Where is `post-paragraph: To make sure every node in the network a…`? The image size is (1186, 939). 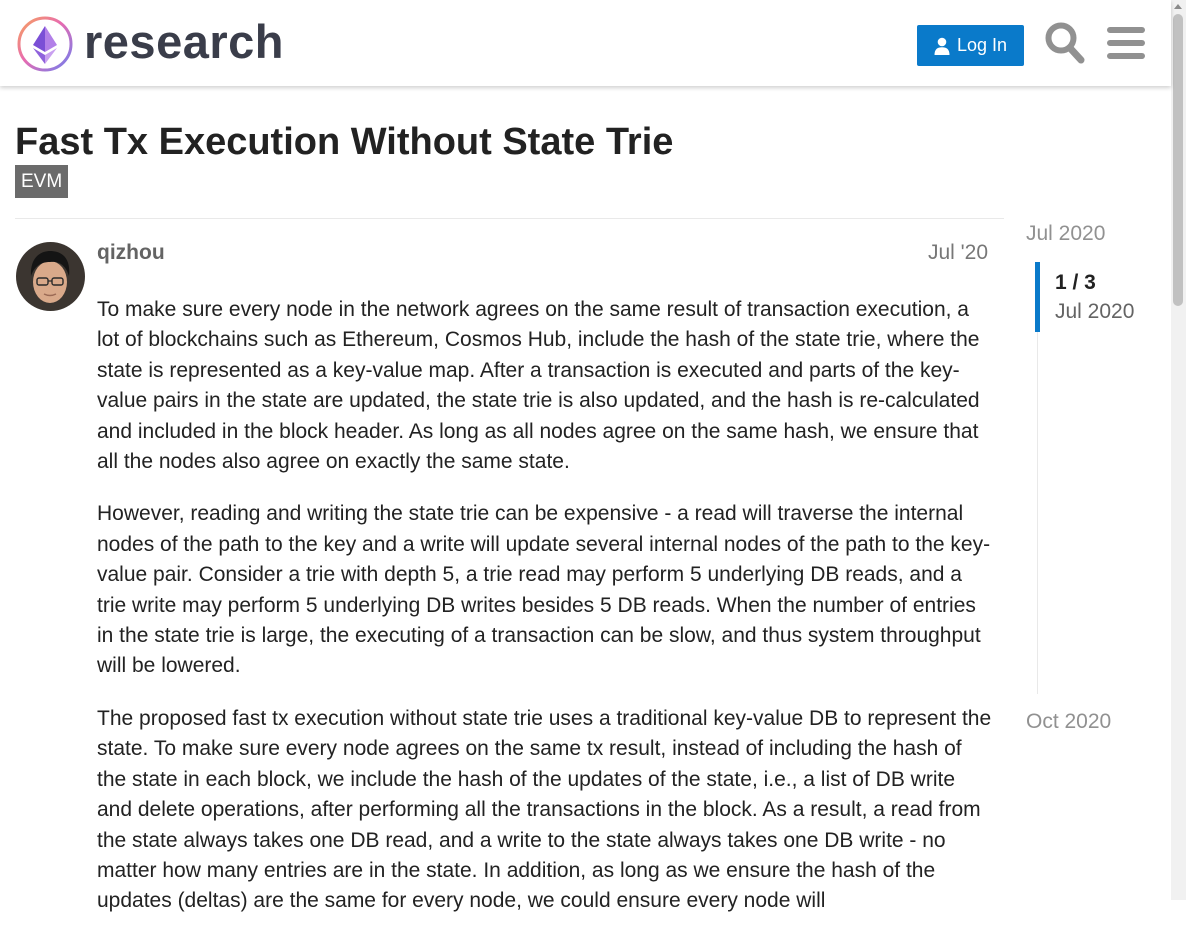
post-paragraph: To make sure every node in the network a… is located at coordinates (538, 386).